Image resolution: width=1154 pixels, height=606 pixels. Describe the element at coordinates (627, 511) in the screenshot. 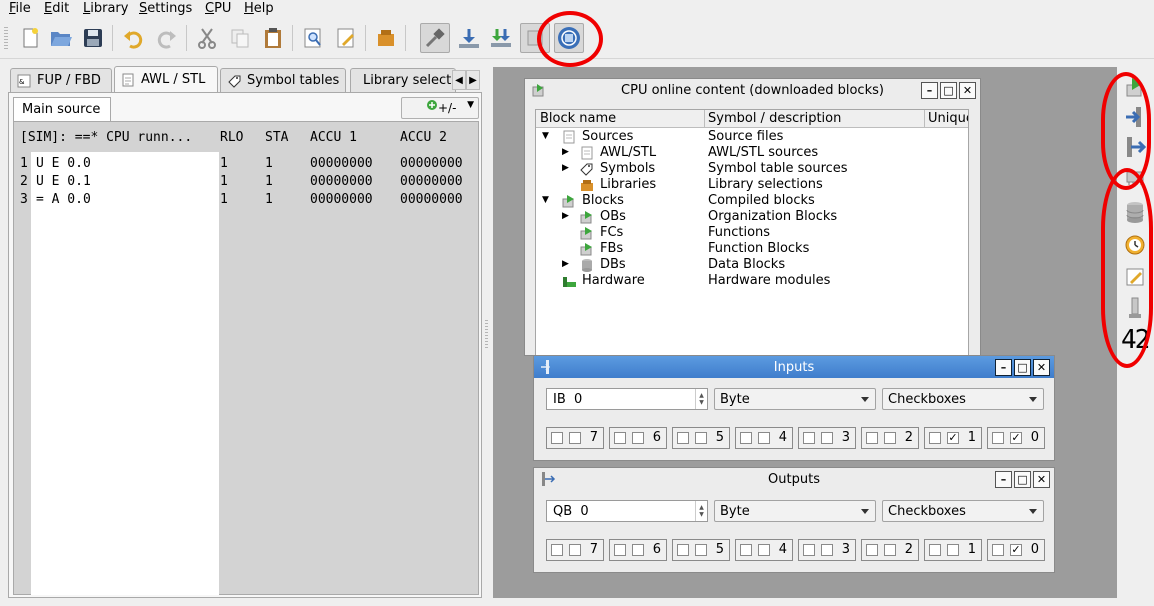

I see `output-address-field: QB 0 ▲ ▼` at that location.